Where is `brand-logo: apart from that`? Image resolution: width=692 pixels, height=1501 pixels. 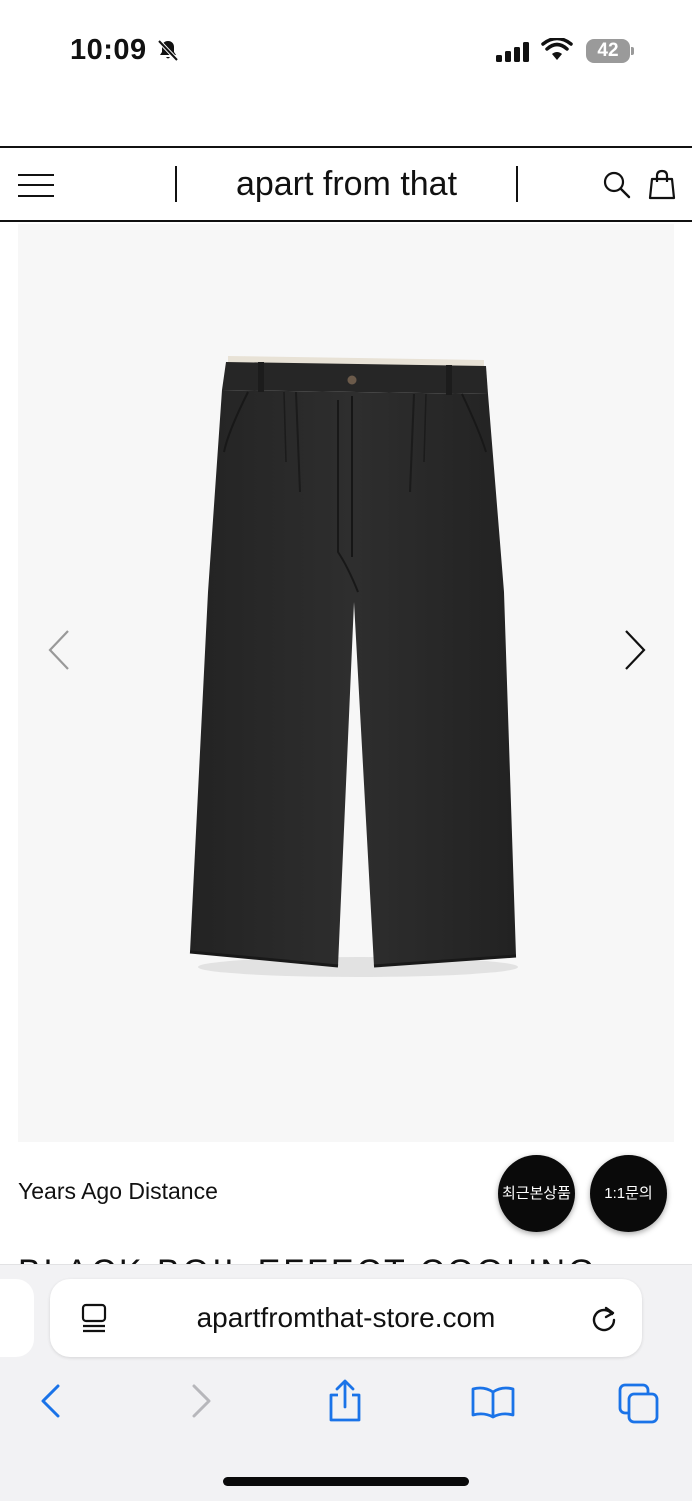 brand-logo: apart from that is located at coordinates (346, 184).